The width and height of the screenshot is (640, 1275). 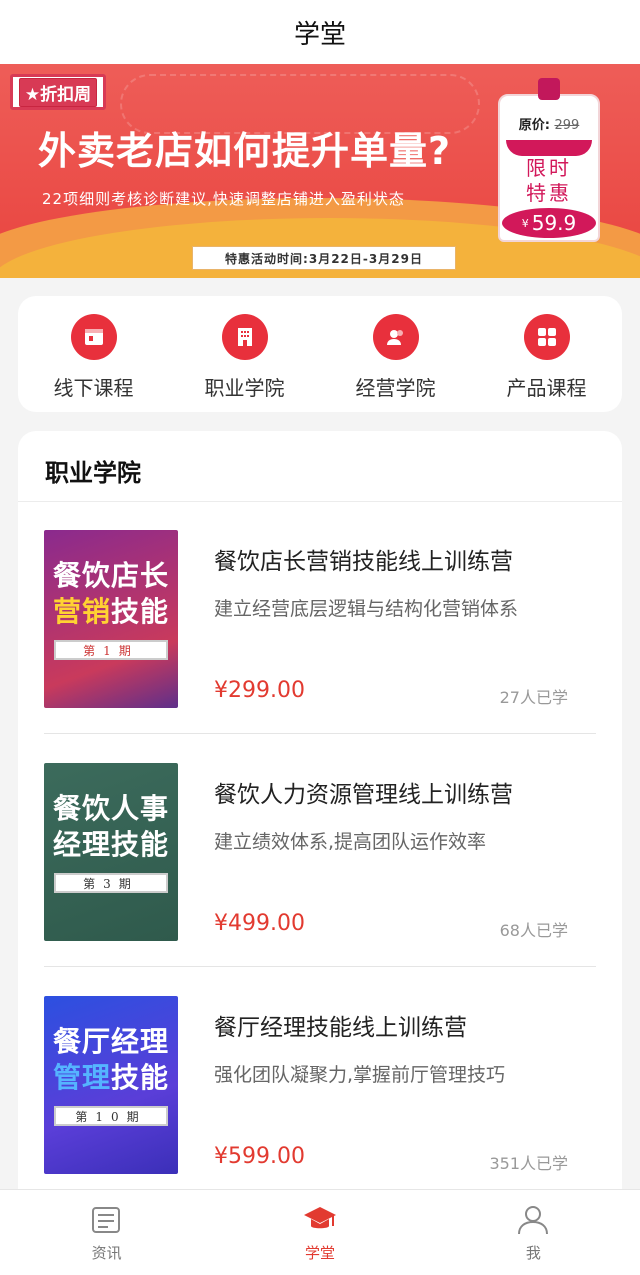 What do you see at coordinates (110, 575) in the screenshot?
I see `cover-title-line1: 餐饮店长` at bounding box center [110, 575].